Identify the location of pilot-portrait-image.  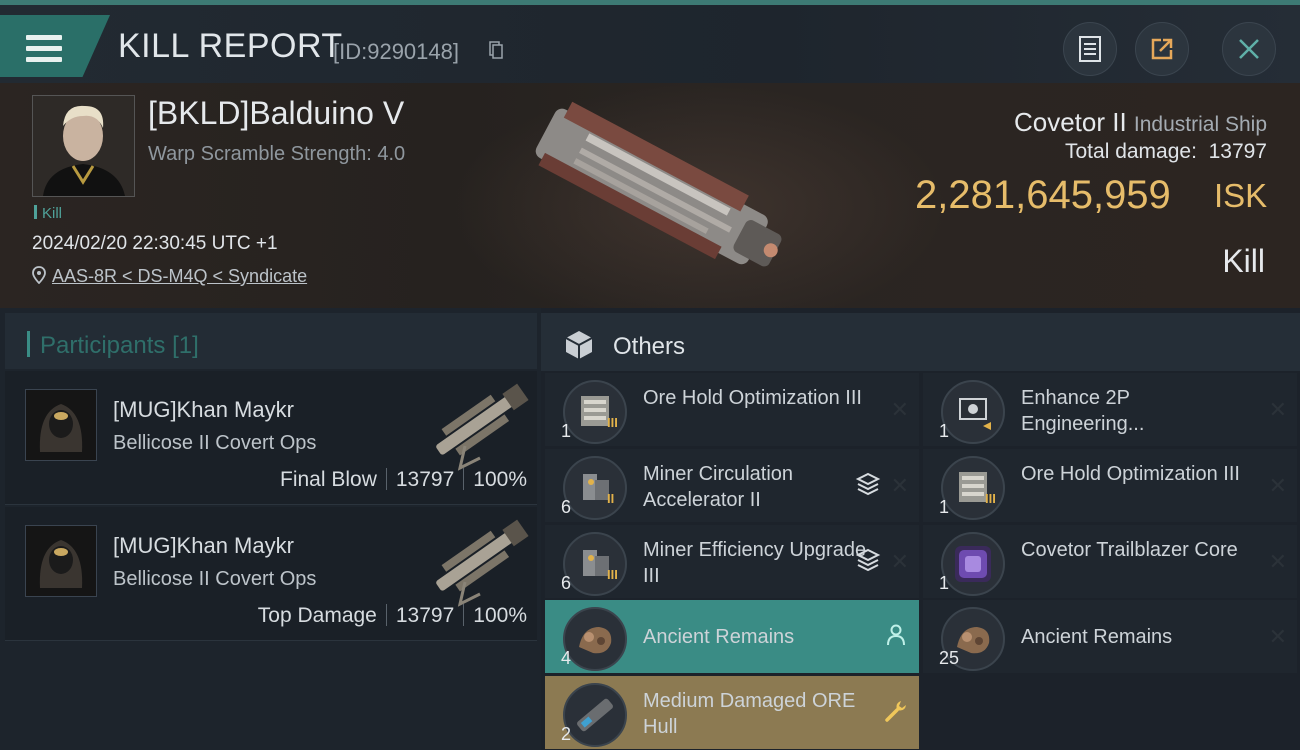
(83, 146).